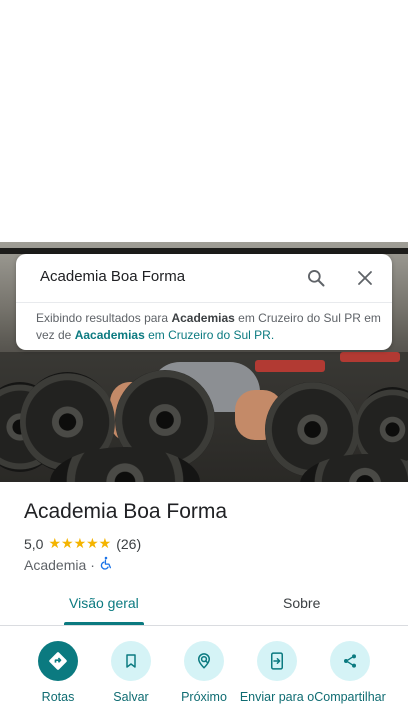  Describe the element at coordinates (204, 697) in the screenshot. I see `nearby-label: Próximo` at that location.